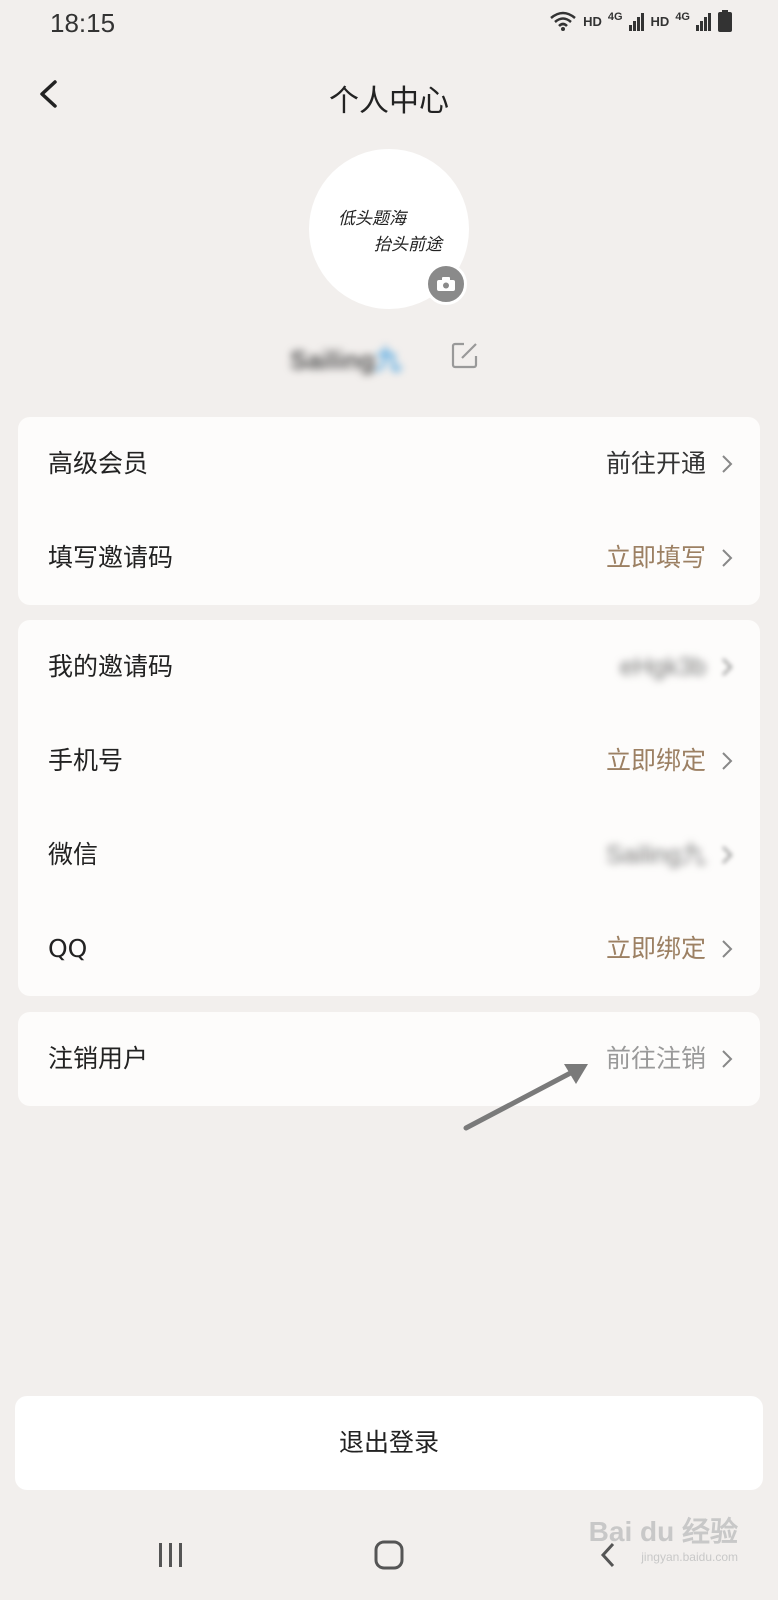 The image size is (778, 1600). Describe the element at coordinates (592, 21) in the screenshot. I see `hd-label-1: HD` at that location.